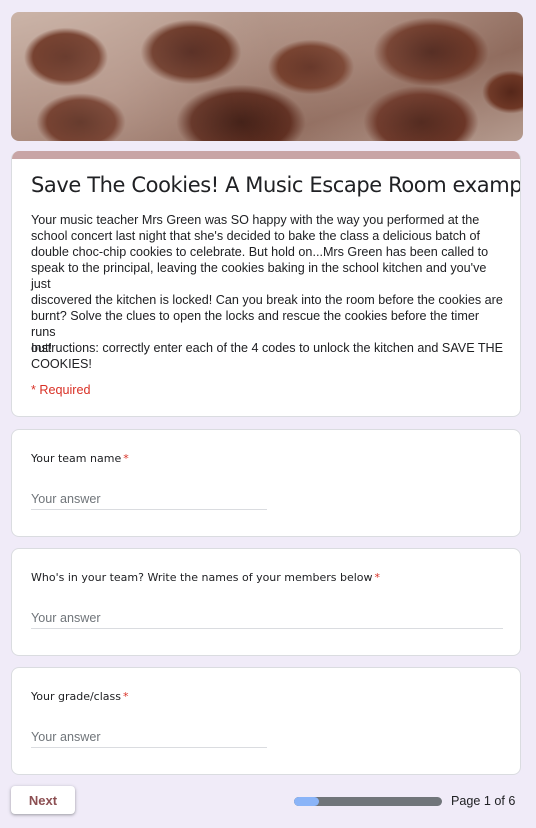 The height and width of the screenshot is (828, 536). I want to click on grade-class-input: Your answer, so click(149, 739).